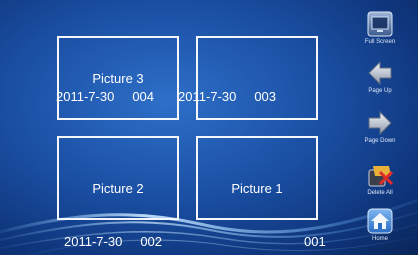 The image size is (418, 255). Describe the element at coordinates (151, 241) in the screenshot. I see `thumbnail-number: 002` at that location.